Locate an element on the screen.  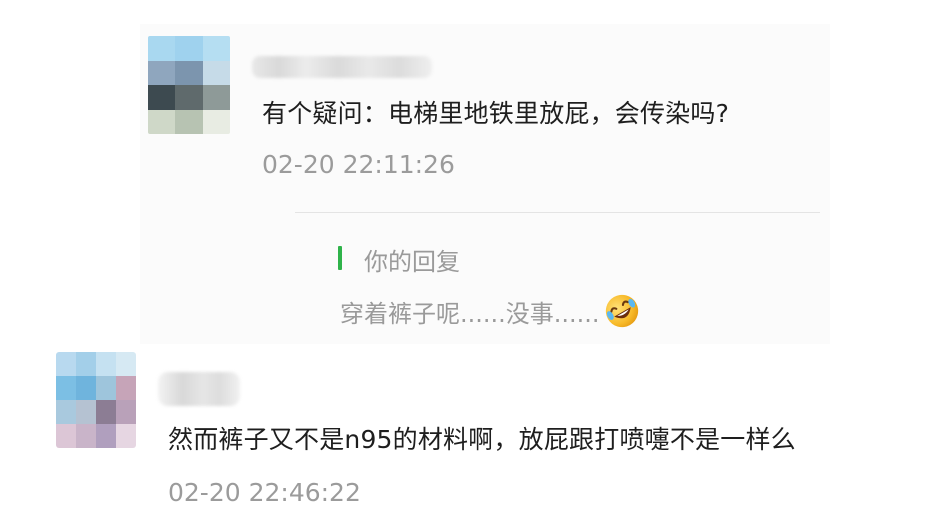
reply-accent-bar is located at coordinates (340, 258).